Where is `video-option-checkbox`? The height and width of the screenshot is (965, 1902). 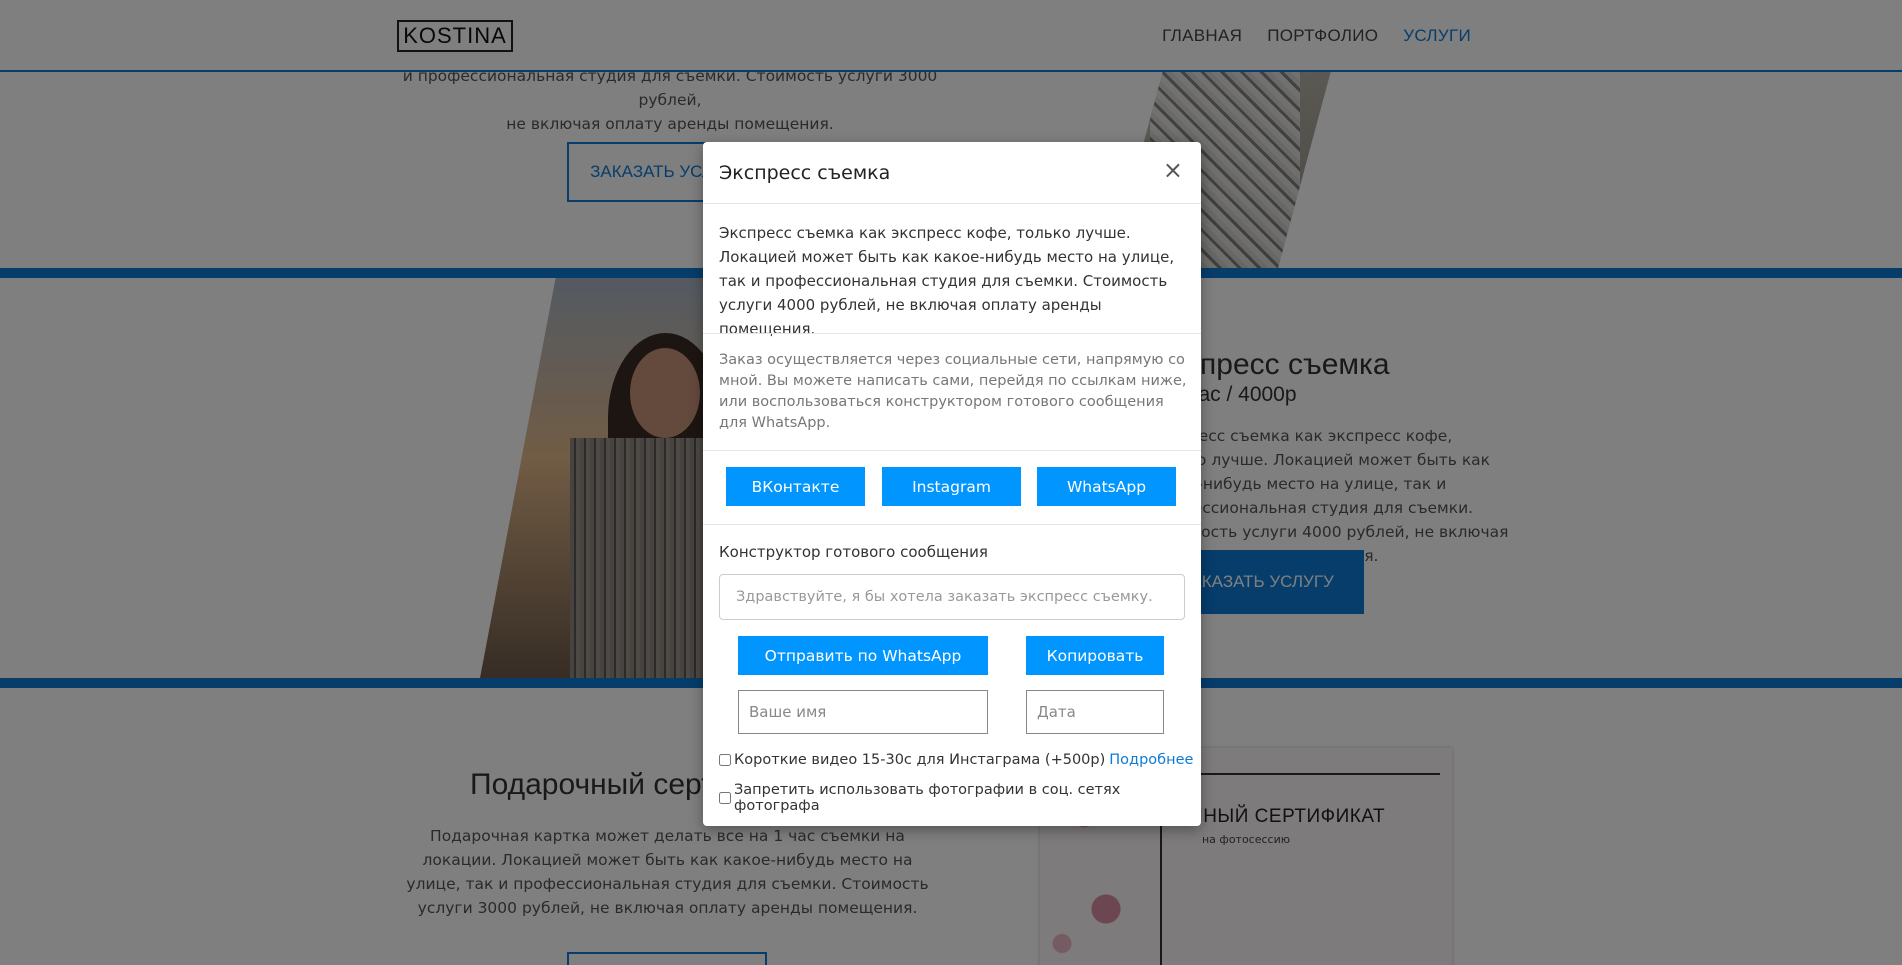
video-option-checkbox is located at coordinates (725, 760).